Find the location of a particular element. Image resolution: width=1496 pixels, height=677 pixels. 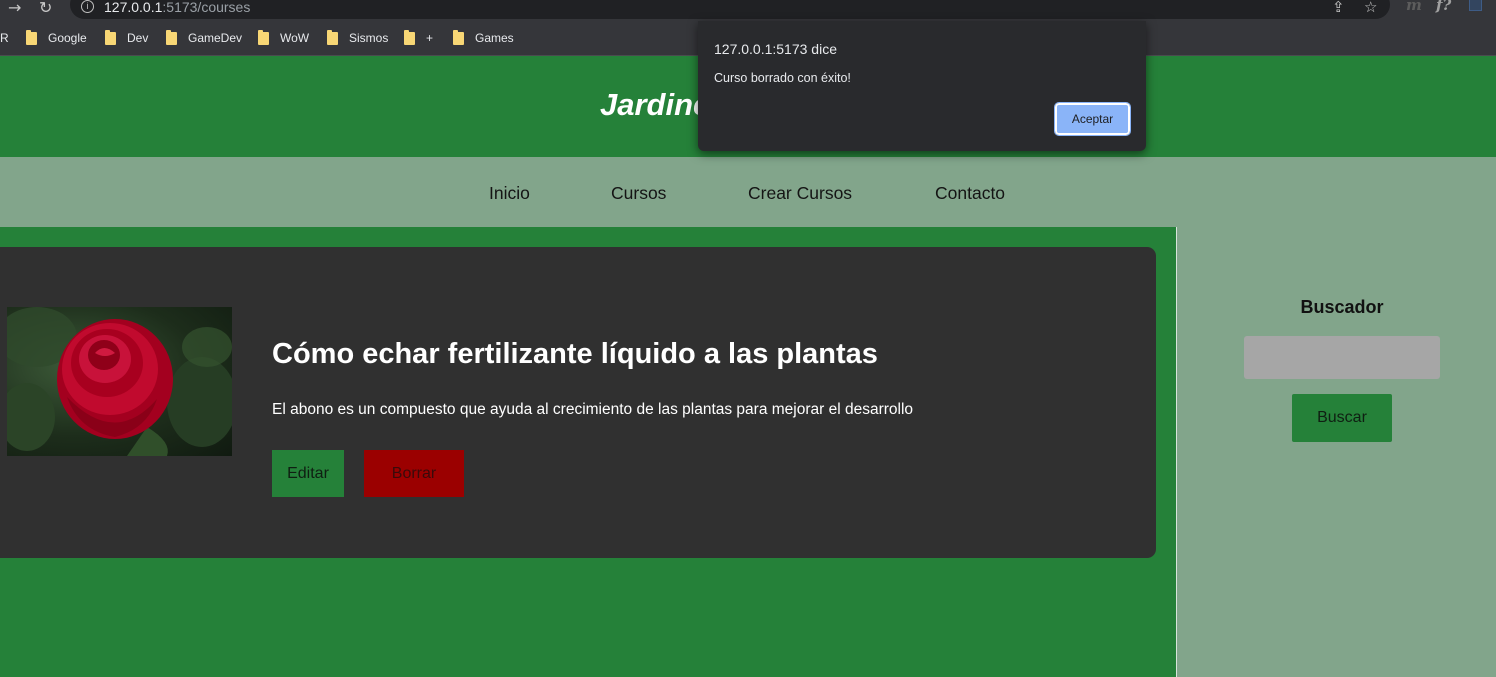

bookmark-gamedev: GameDev is located at coordinates (204, 37).